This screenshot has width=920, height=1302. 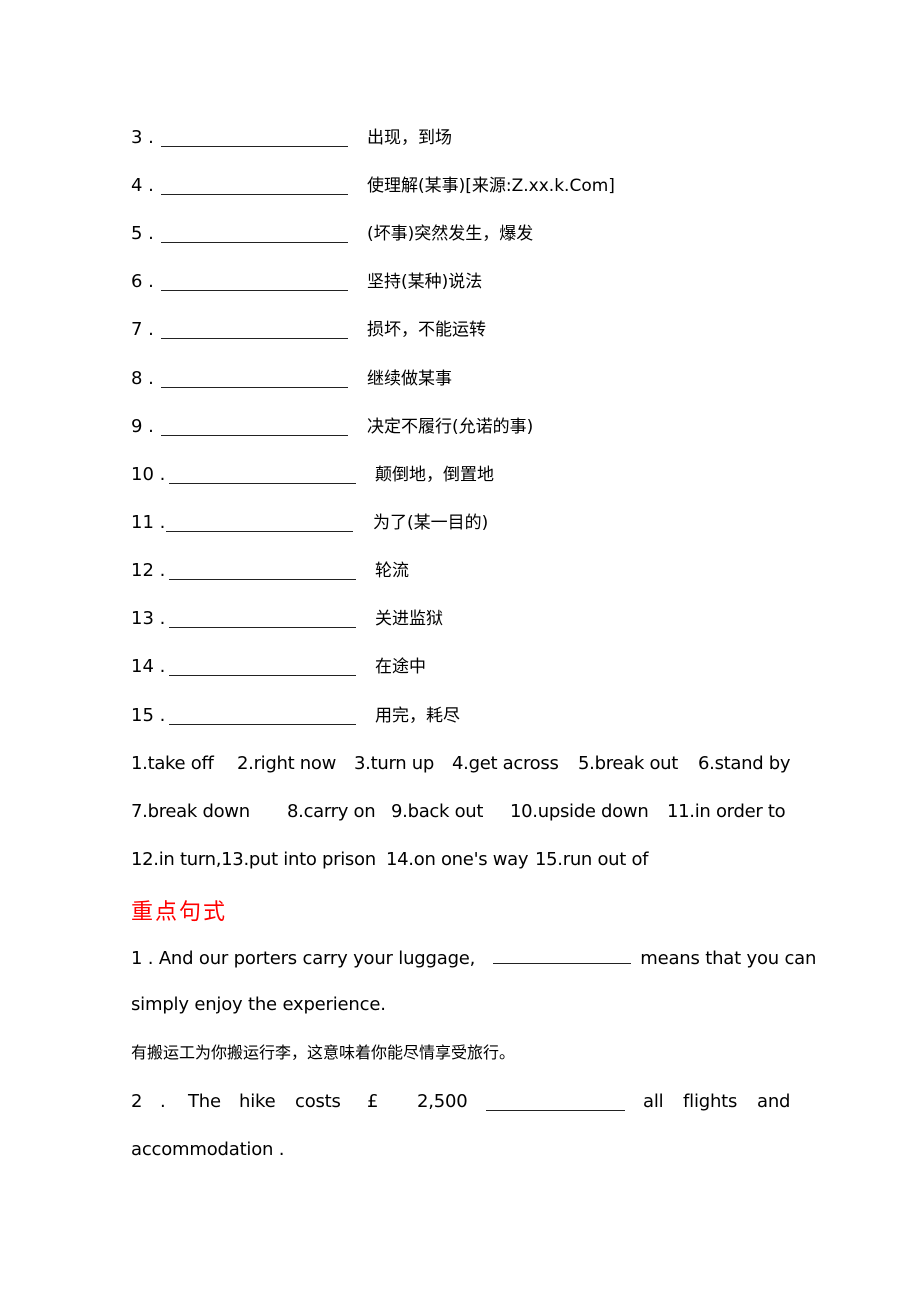 I want to click on item-meaning: 关进监狱, so click(x=409, y=619).